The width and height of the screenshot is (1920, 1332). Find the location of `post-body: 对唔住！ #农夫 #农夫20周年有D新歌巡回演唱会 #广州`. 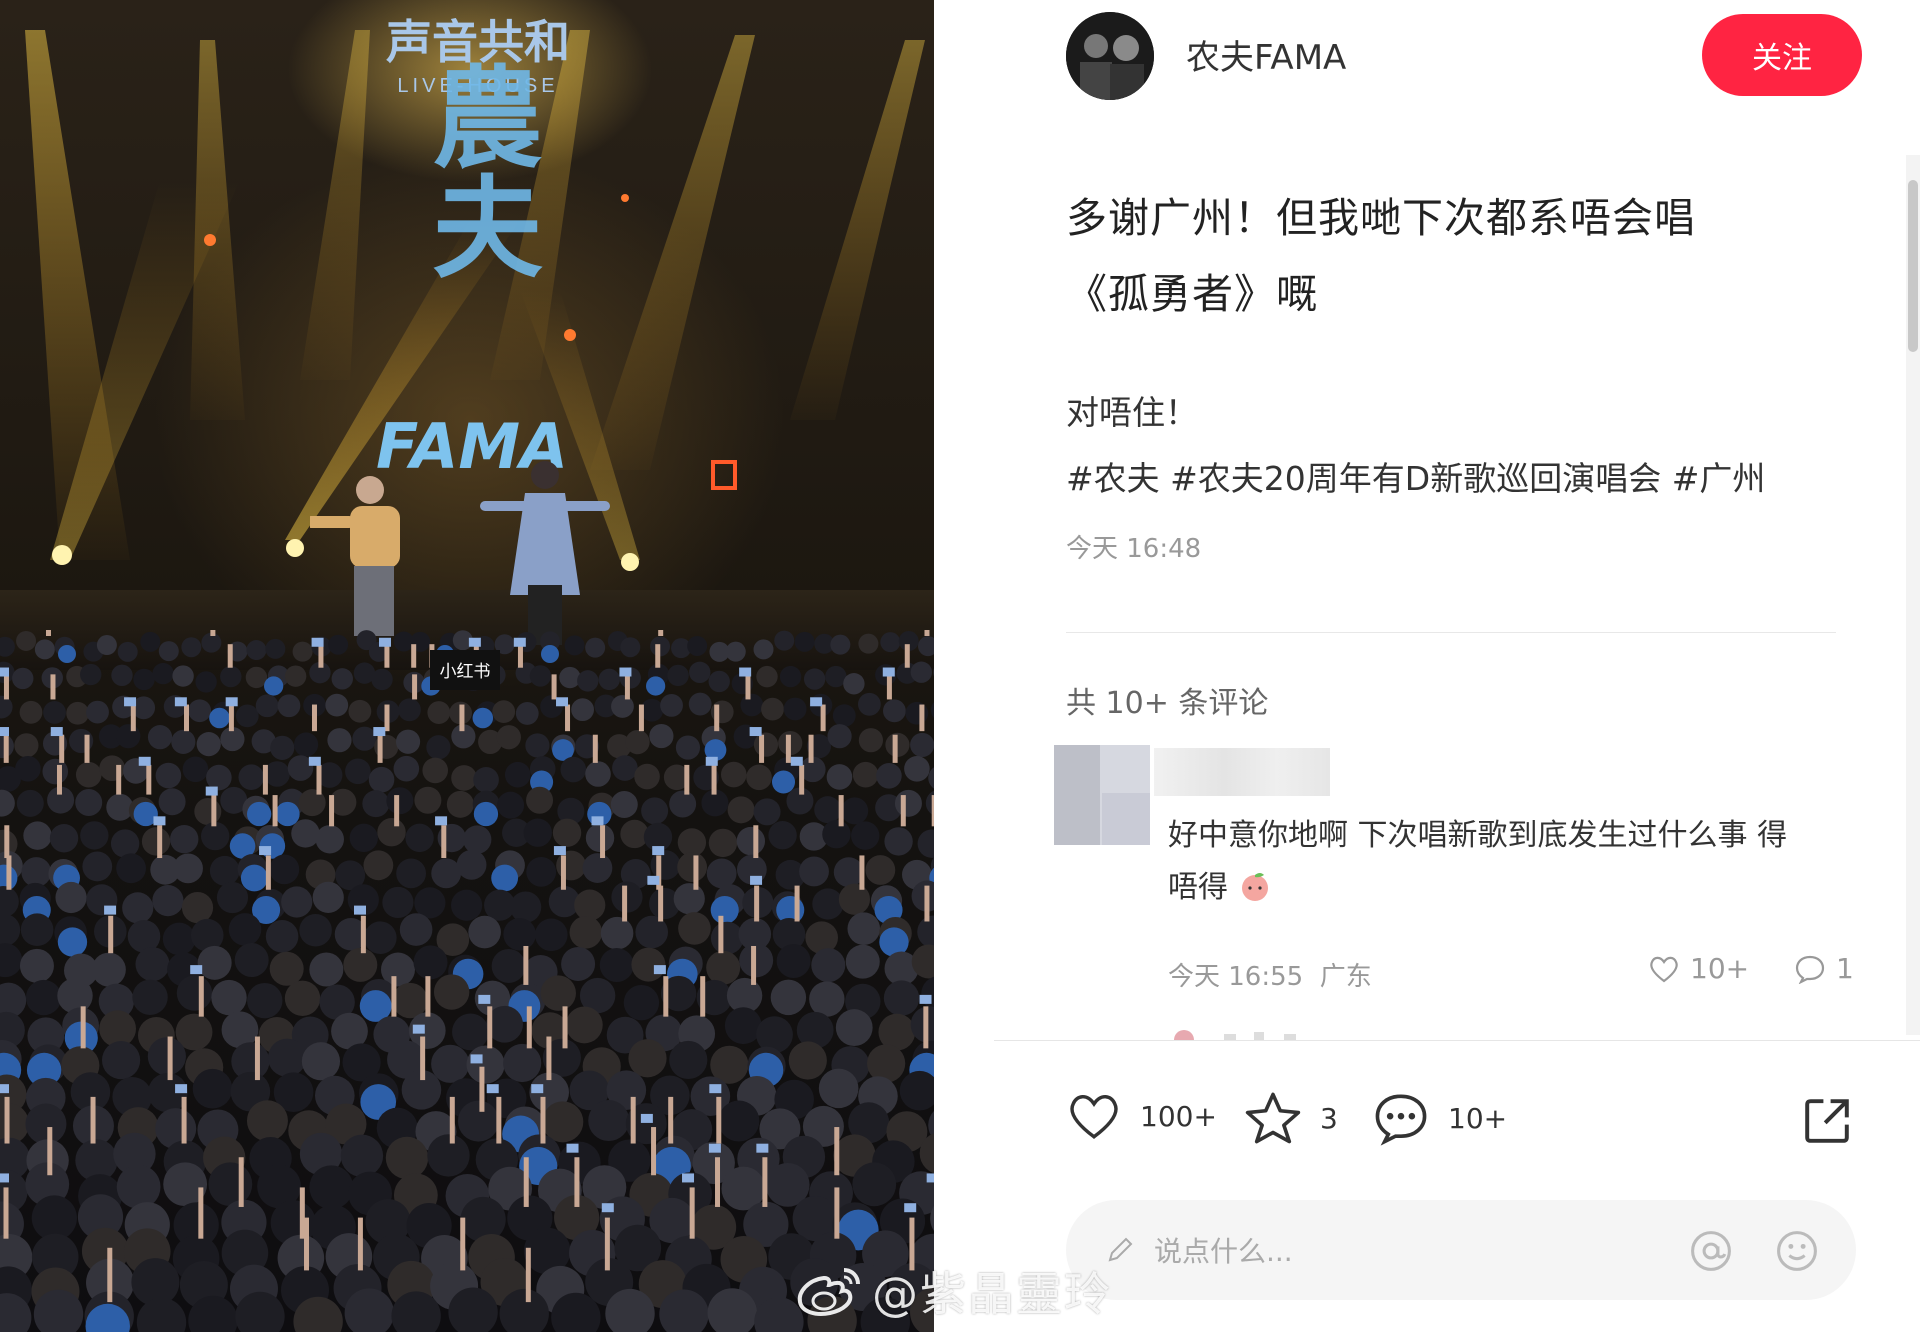

post-body: 对唔住！ #农夫 #农夫20周年有D新歌巡回演唱会 #广州 is located at coordinates (1415, 446).